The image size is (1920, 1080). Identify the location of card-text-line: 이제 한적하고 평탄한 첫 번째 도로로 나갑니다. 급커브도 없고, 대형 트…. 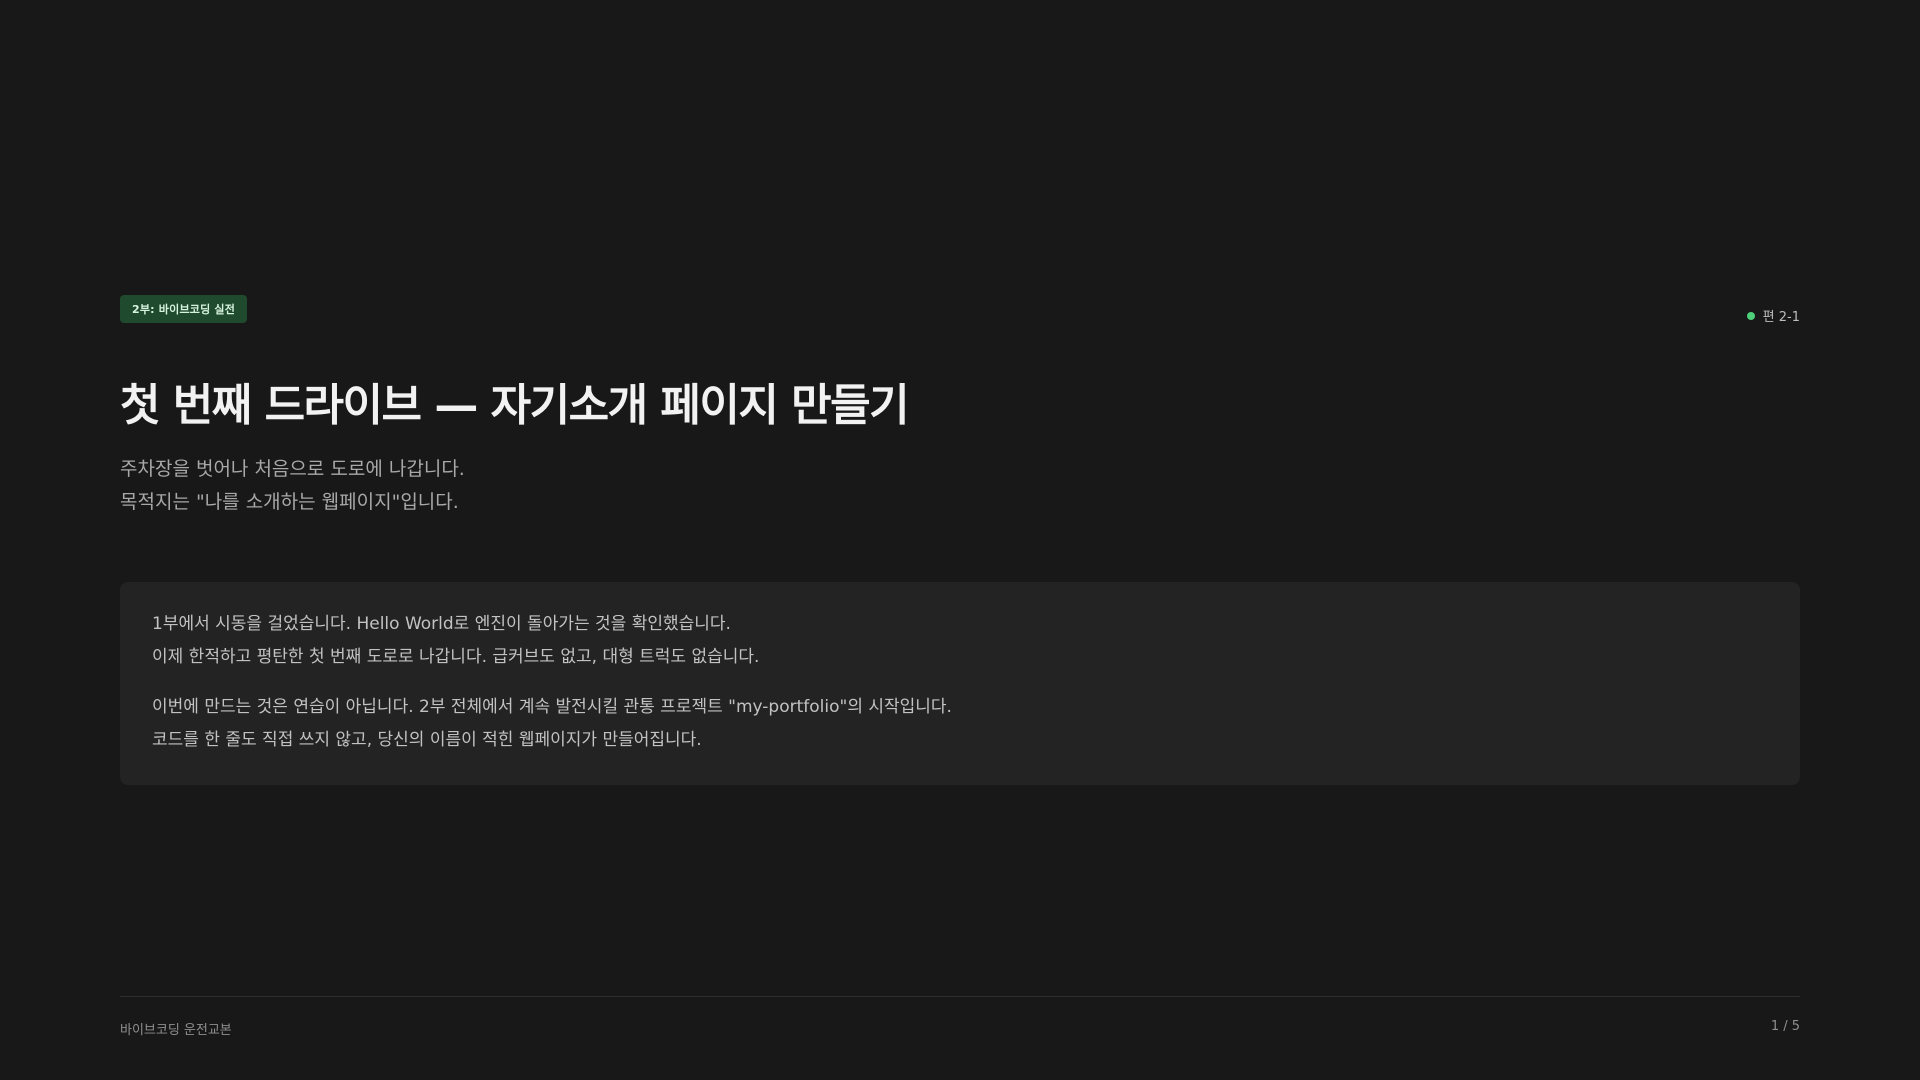
(456, 657).